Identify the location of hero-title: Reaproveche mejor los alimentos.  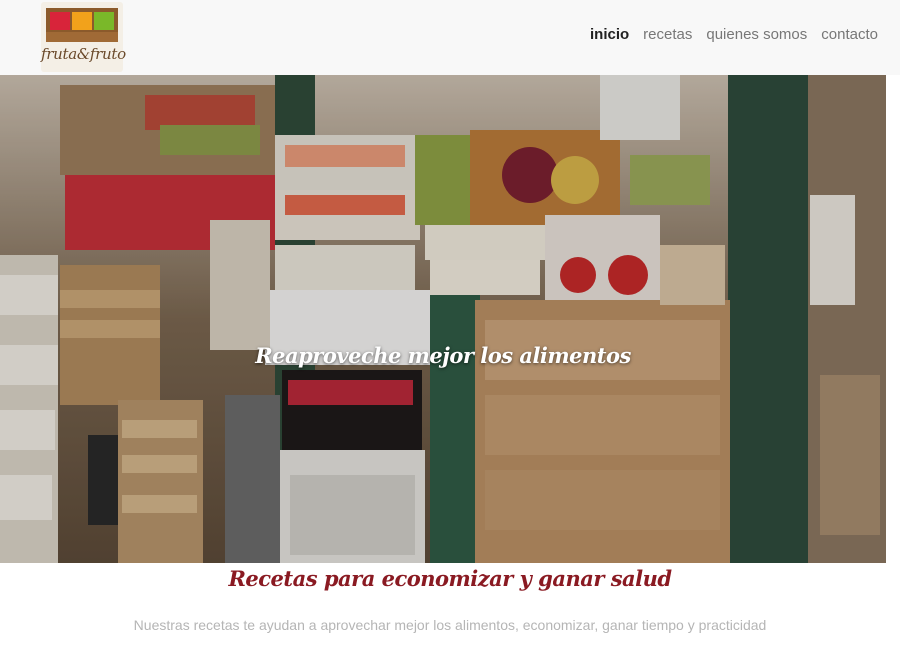
(443, 355).